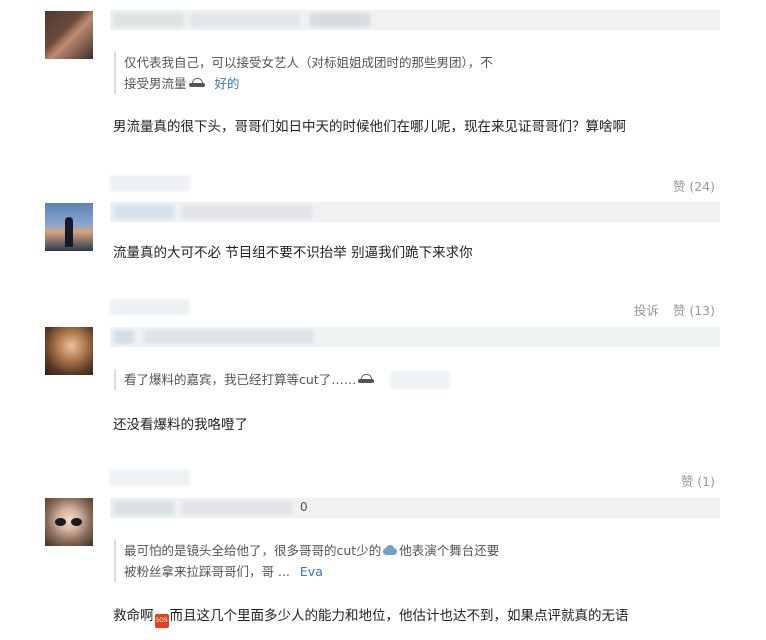 The width and height of the screenshot is (766, 640). I want to click on cloud-emoji-icon, so click(390, 550).